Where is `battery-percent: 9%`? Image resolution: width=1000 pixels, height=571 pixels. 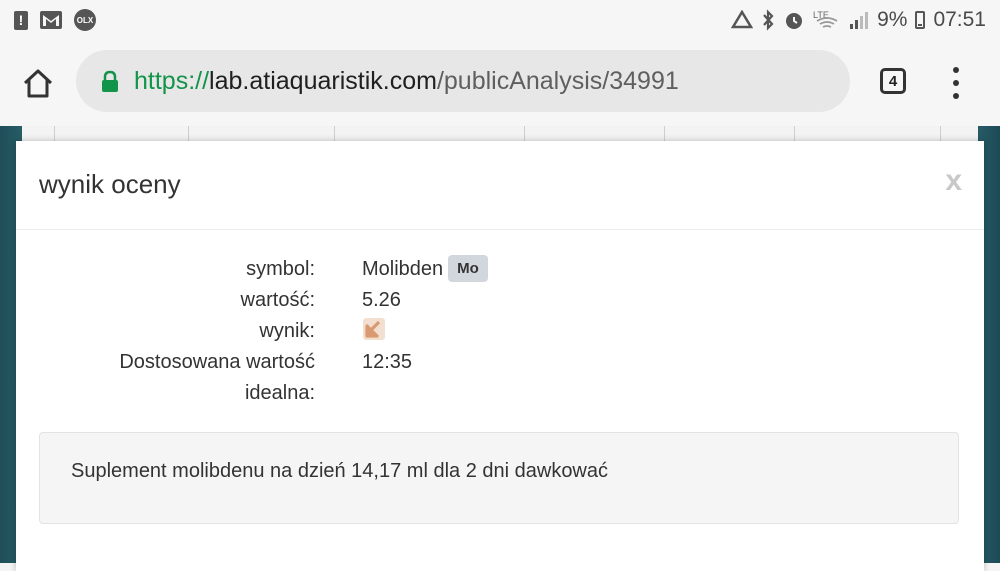
battery-percent: 9% is located at coordinates (892, 19).